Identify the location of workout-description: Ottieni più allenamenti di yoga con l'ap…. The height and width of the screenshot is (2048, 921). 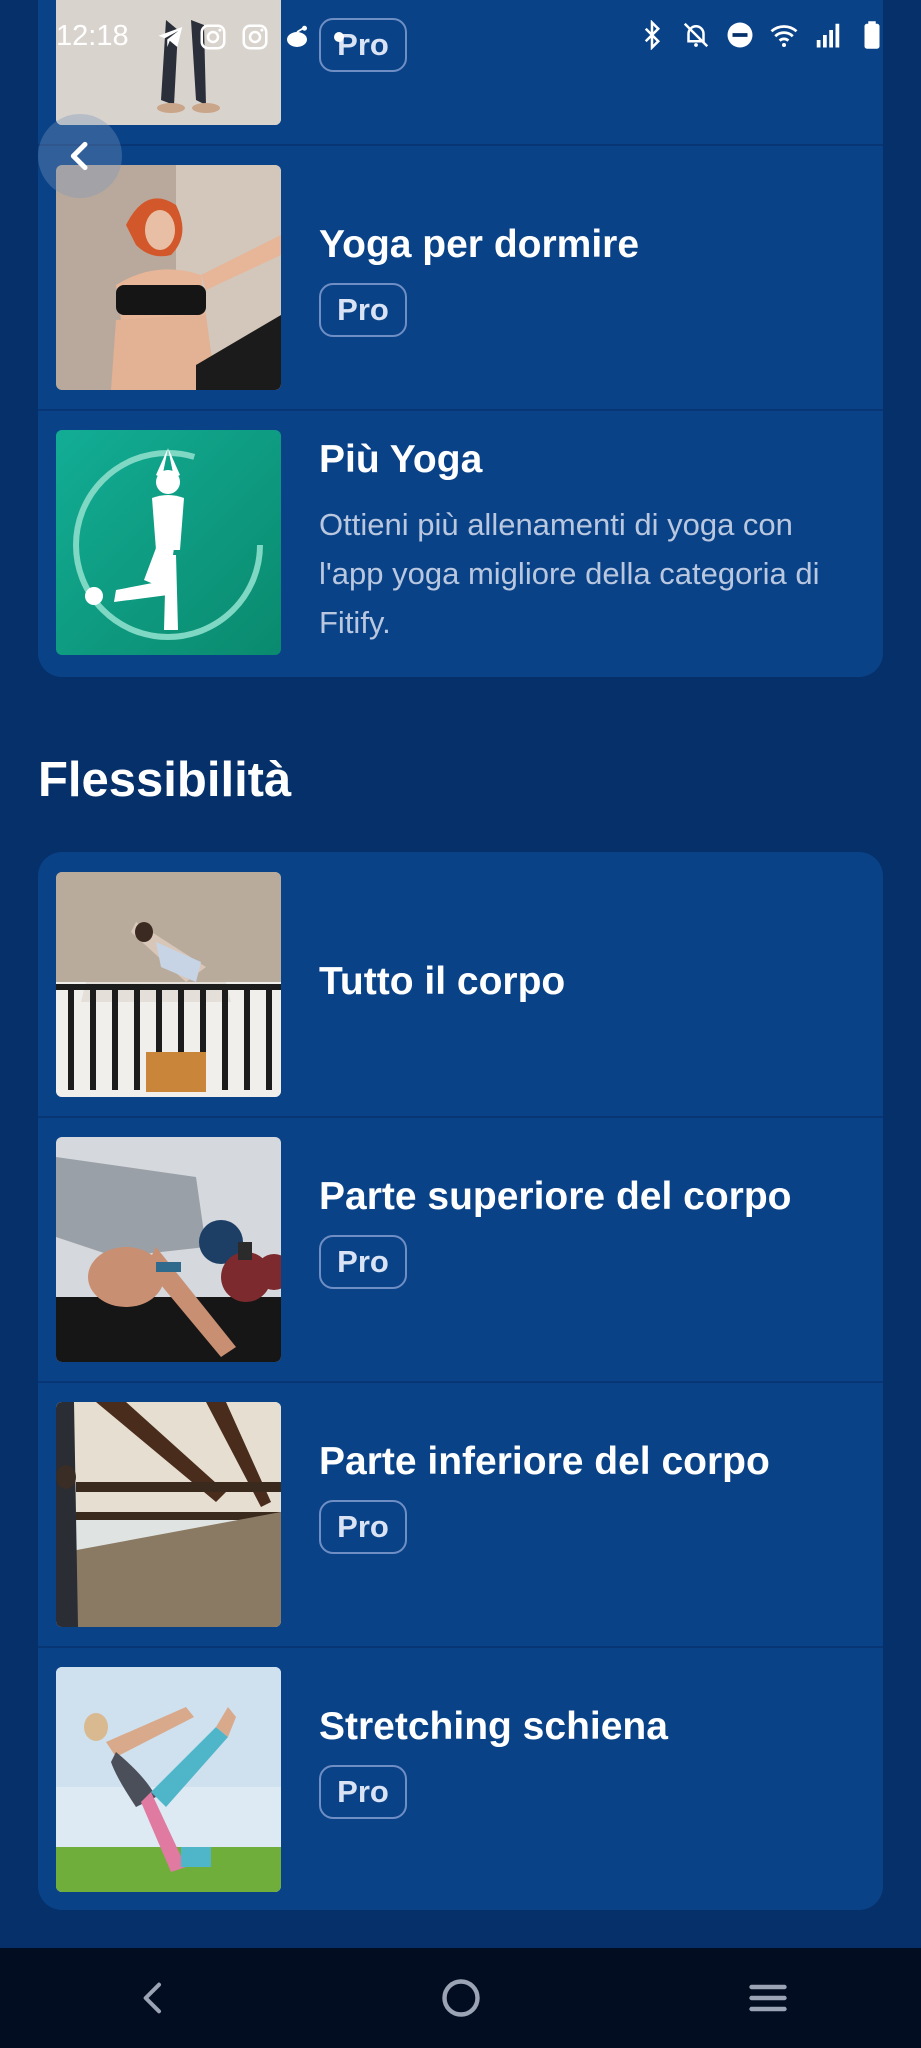
(569, 573).